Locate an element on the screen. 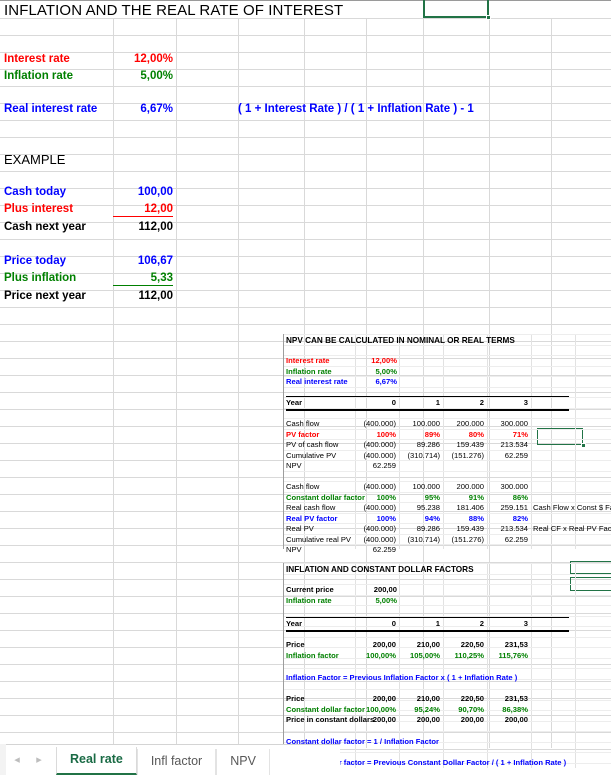 This screenshot has height=775, width=611. sheet-tab-infl-factor: Infl factor is located at coordinates (176, 762).